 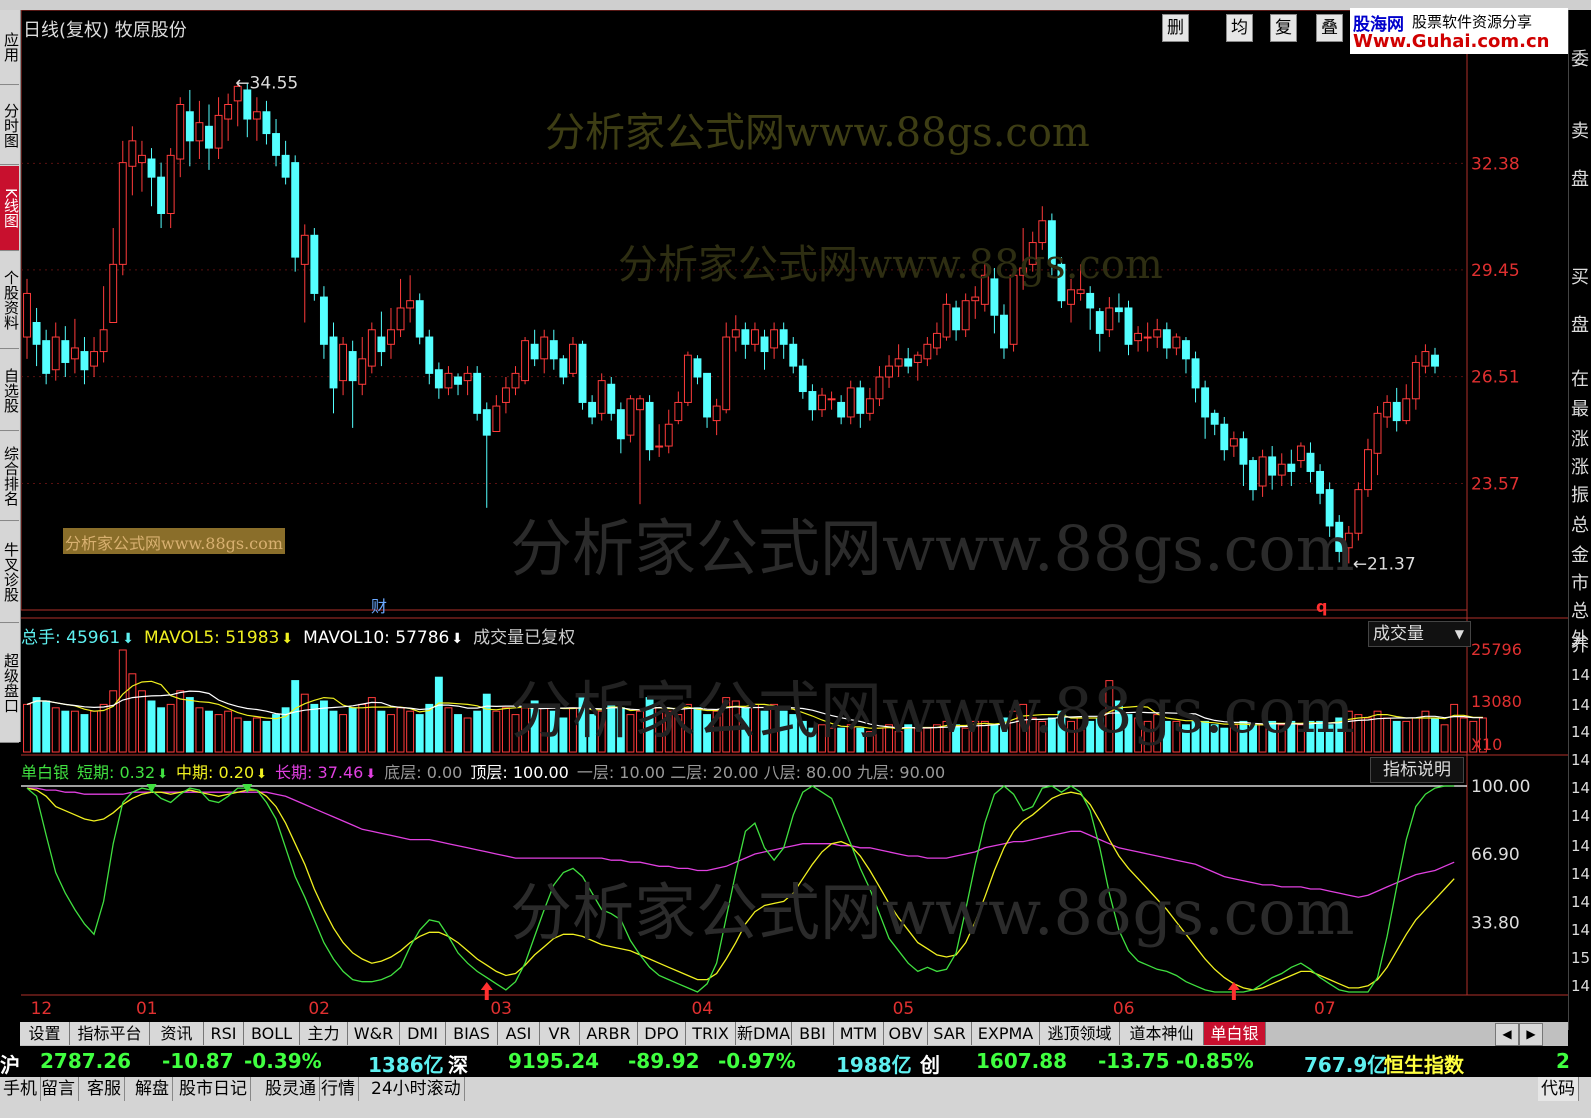 What do you see at coordinates (1496, 649) in the screenshot?
I see `volume-axis-label: 25796` at bounding box center [1496, 649].